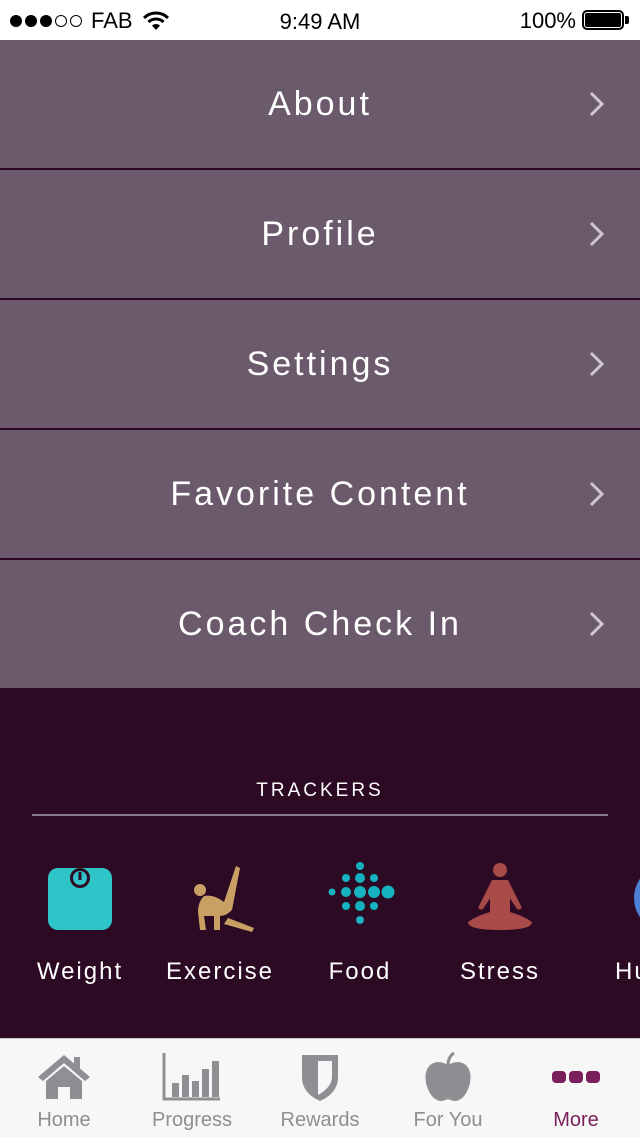 This screenshot has width=640, height=1137. What do you see at coordinates (576, 1120) in the screenshot?
I see `tab-label: More` at bounding box center [576, 1120].